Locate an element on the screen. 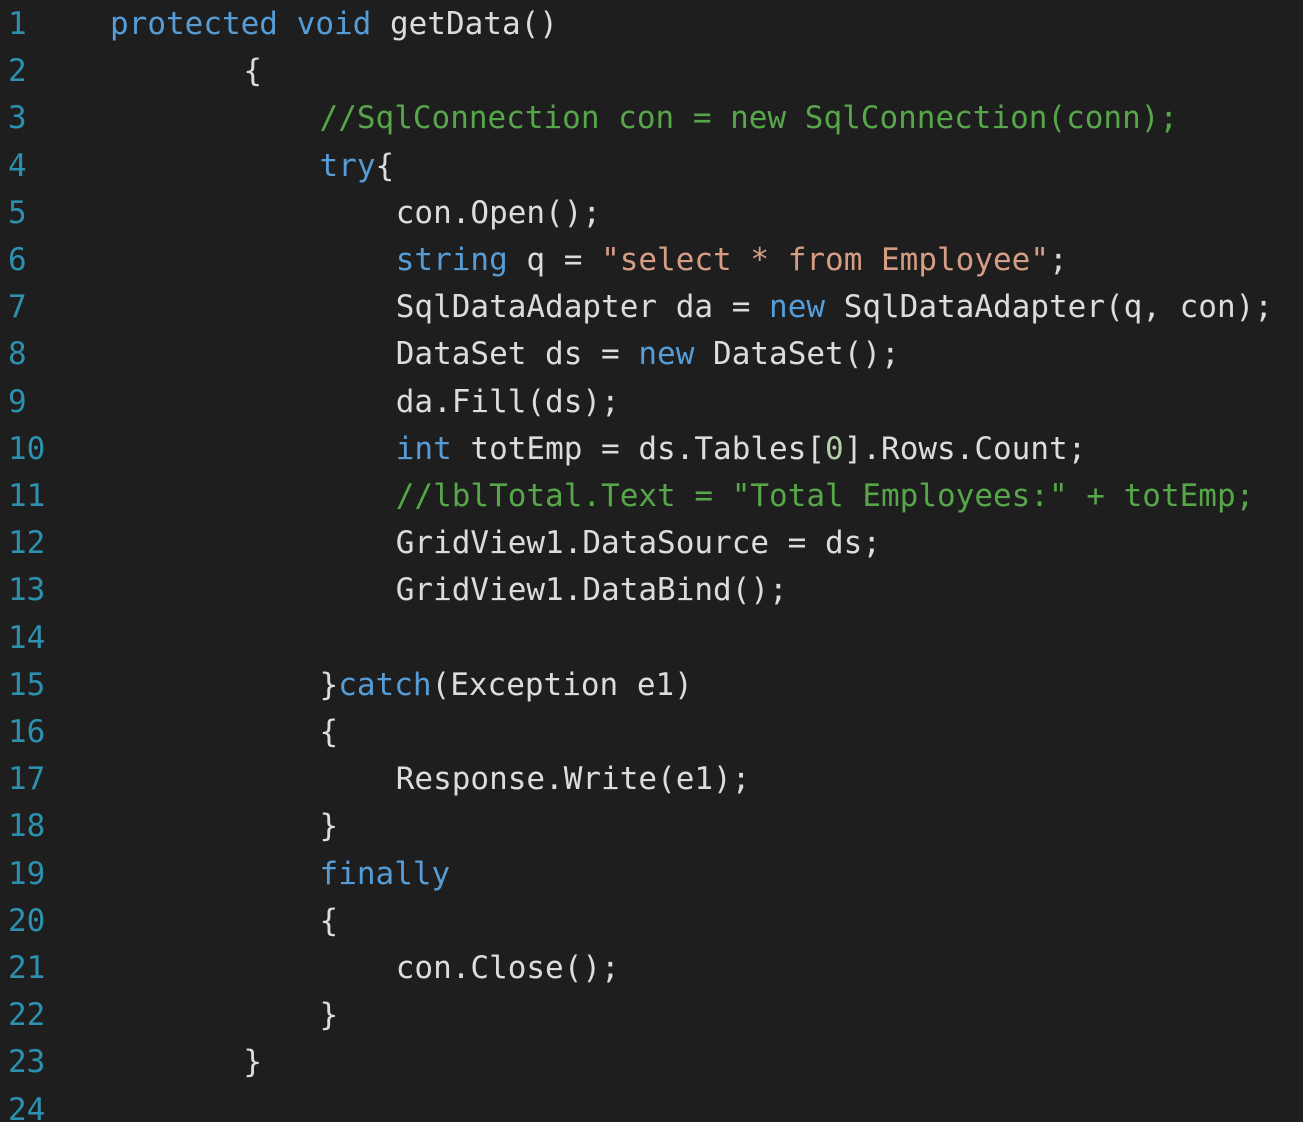 Image resolution: width=1303 pixels, height=1122 pixels. code-text: finally is located at coordinates (385, 874).